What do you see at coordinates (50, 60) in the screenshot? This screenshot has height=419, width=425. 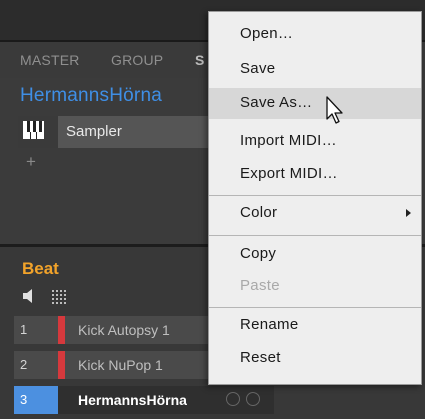 I see `tab-master: MASTER` at bounding box center [50, 60].